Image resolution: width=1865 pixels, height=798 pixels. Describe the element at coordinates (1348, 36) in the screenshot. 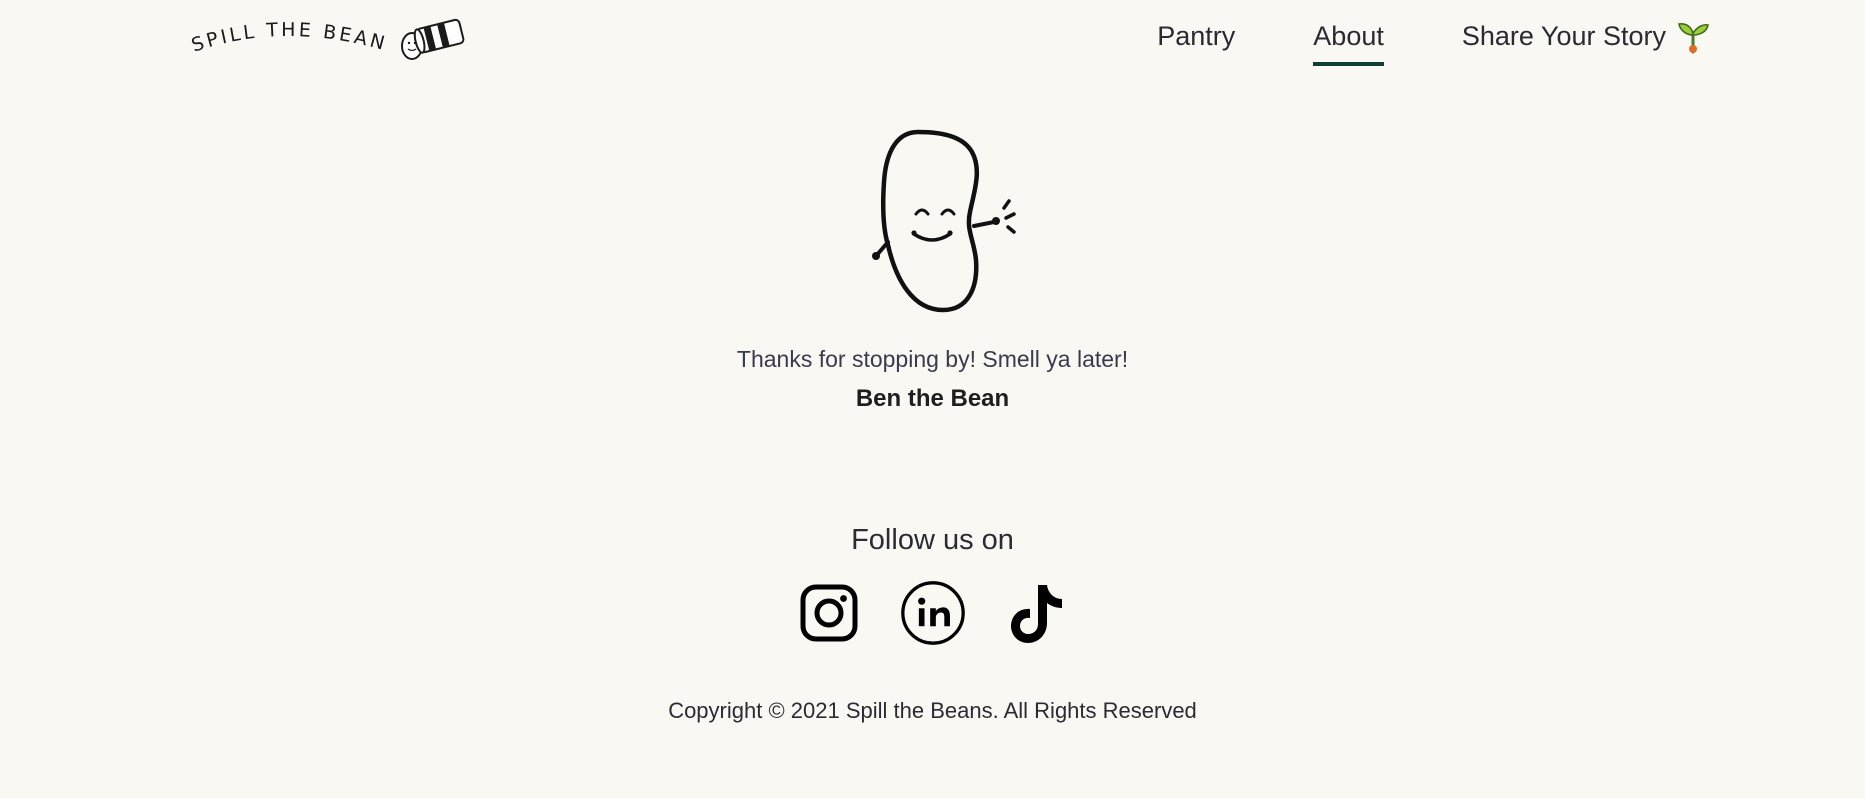

I see `nav-about-label: About` at that location.